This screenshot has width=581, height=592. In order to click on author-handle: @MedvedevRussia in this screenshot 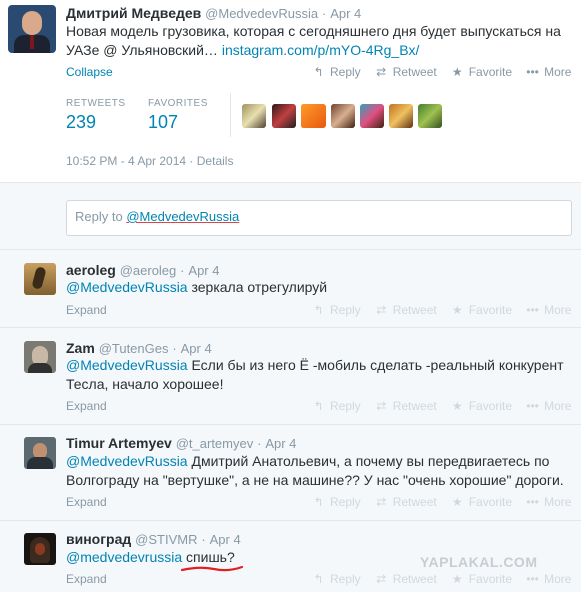, I will do `click(261, 13)`.